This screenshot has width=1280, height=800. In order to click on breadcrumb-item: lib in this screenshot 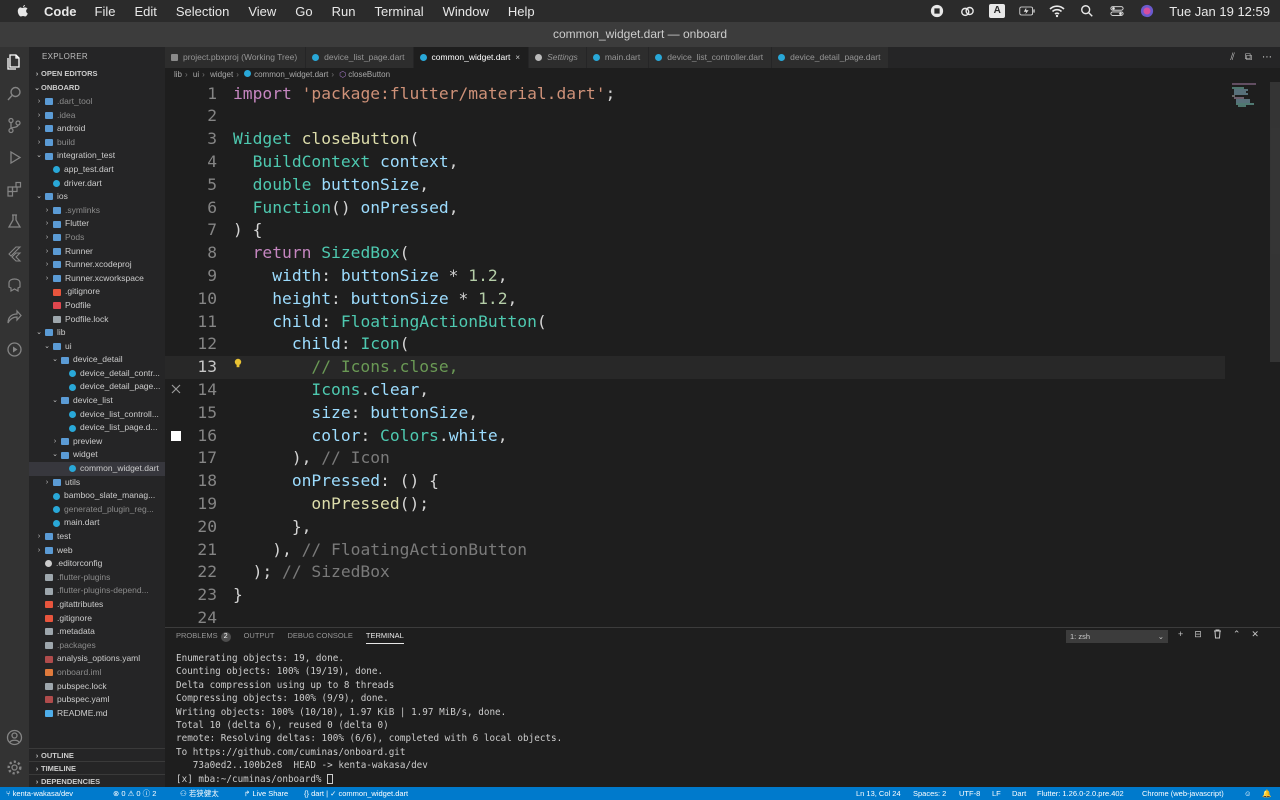, I will do `click(178, 74)`.